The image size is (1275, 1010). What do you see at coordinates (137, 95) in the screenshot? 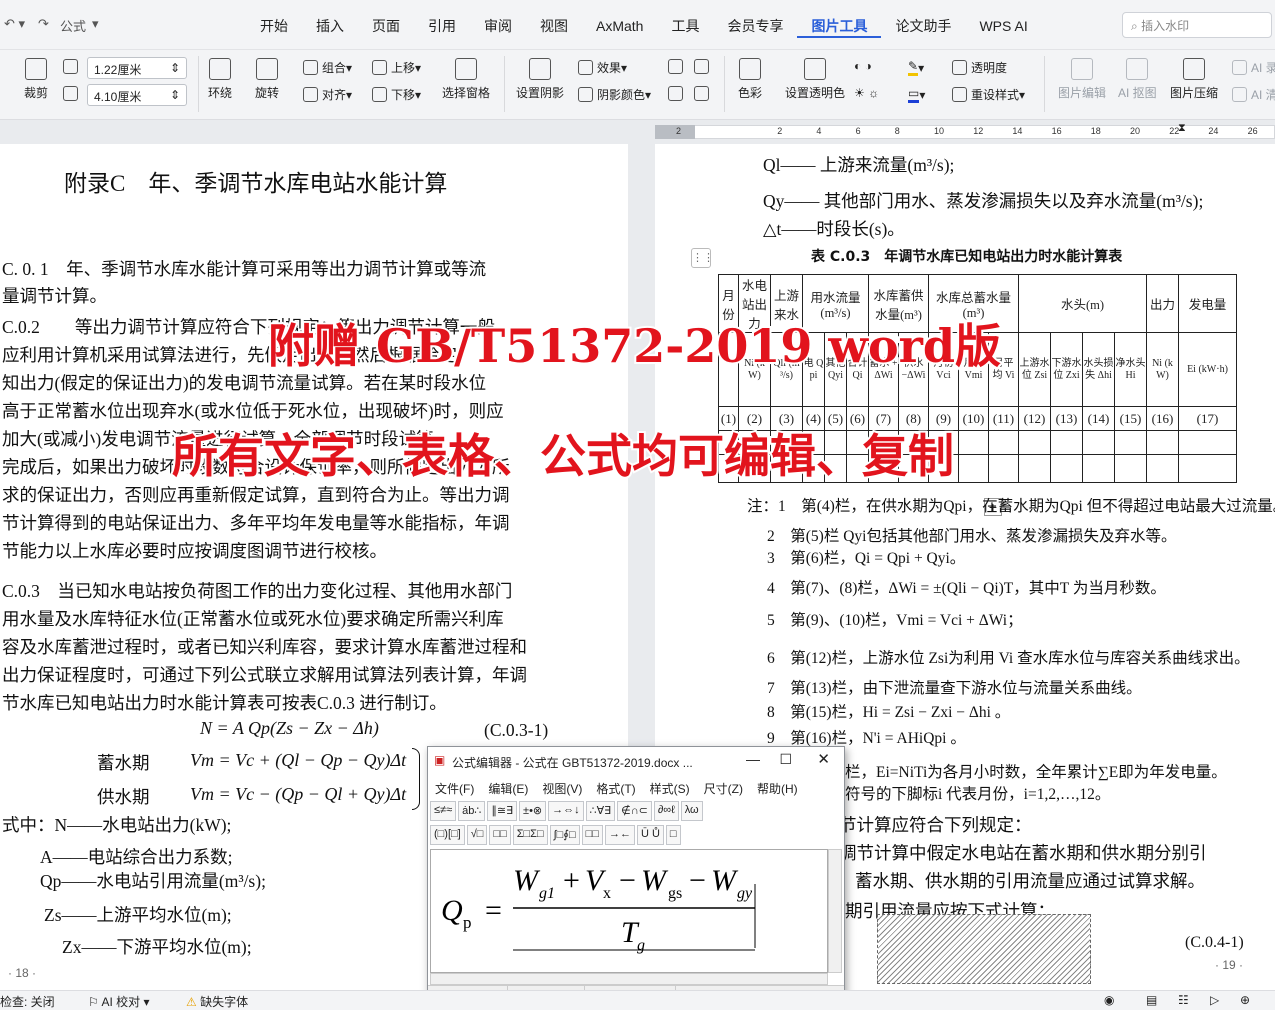
I see `height-stepper: 4.10厘米 ⇕` at bounding box center [137, 95].